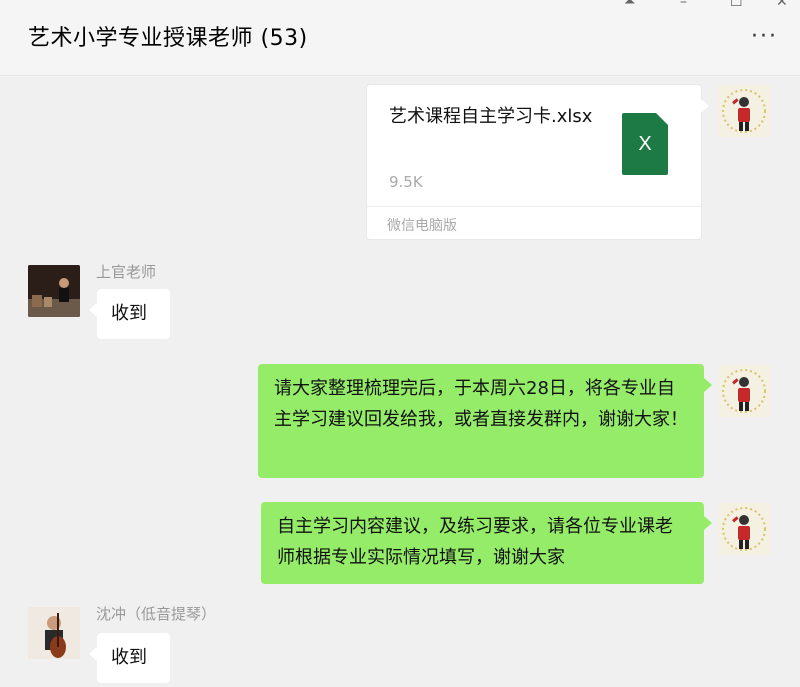 The image size is (800, 687). What do you see at coordinates (168, 38) in the screenshot?
I see `chat-title: 艺术小学专业授课老师 (53)` at bounding box center [168, 38].